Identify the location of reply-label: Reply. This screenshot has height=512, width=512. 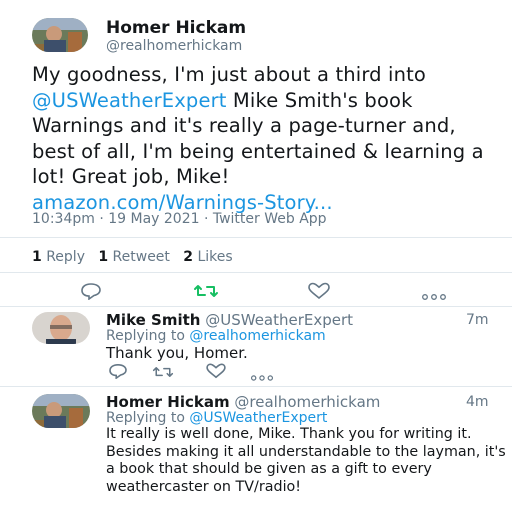
(65, 257).